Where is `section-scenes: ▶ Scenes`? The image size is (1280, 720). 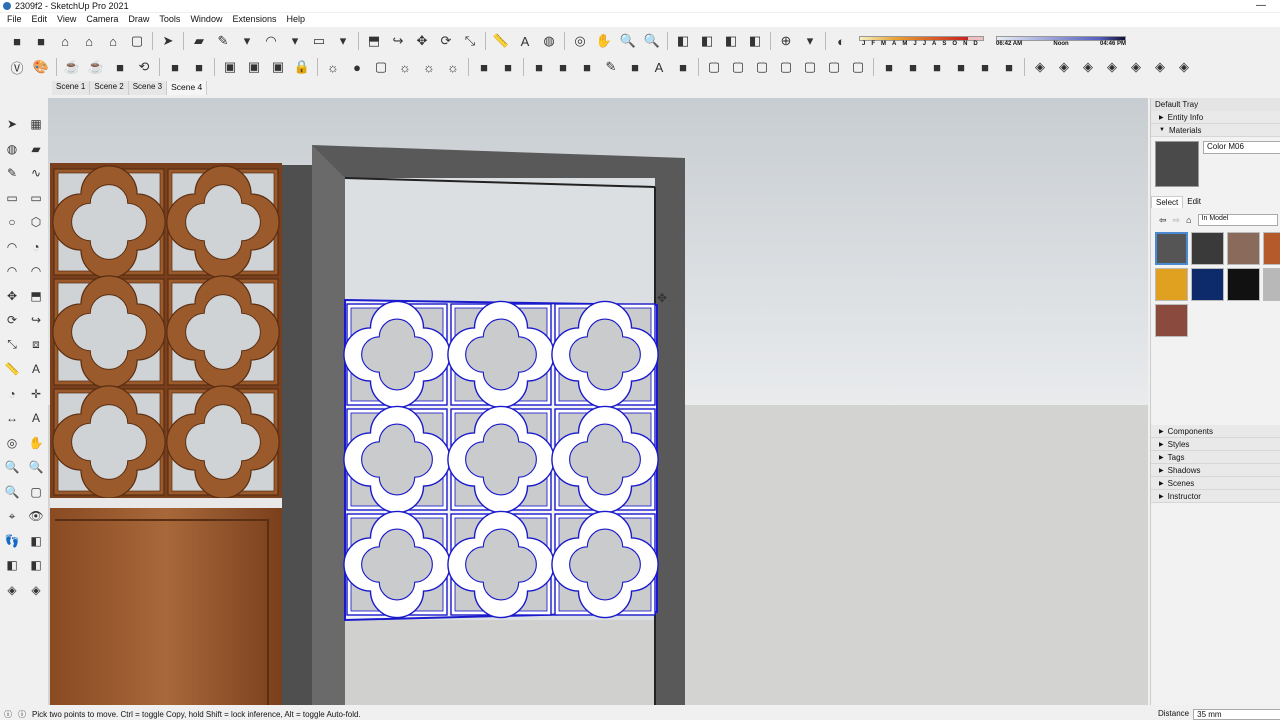
section-scenes: ▶ Scenes is located at coordinates (1215, 483).